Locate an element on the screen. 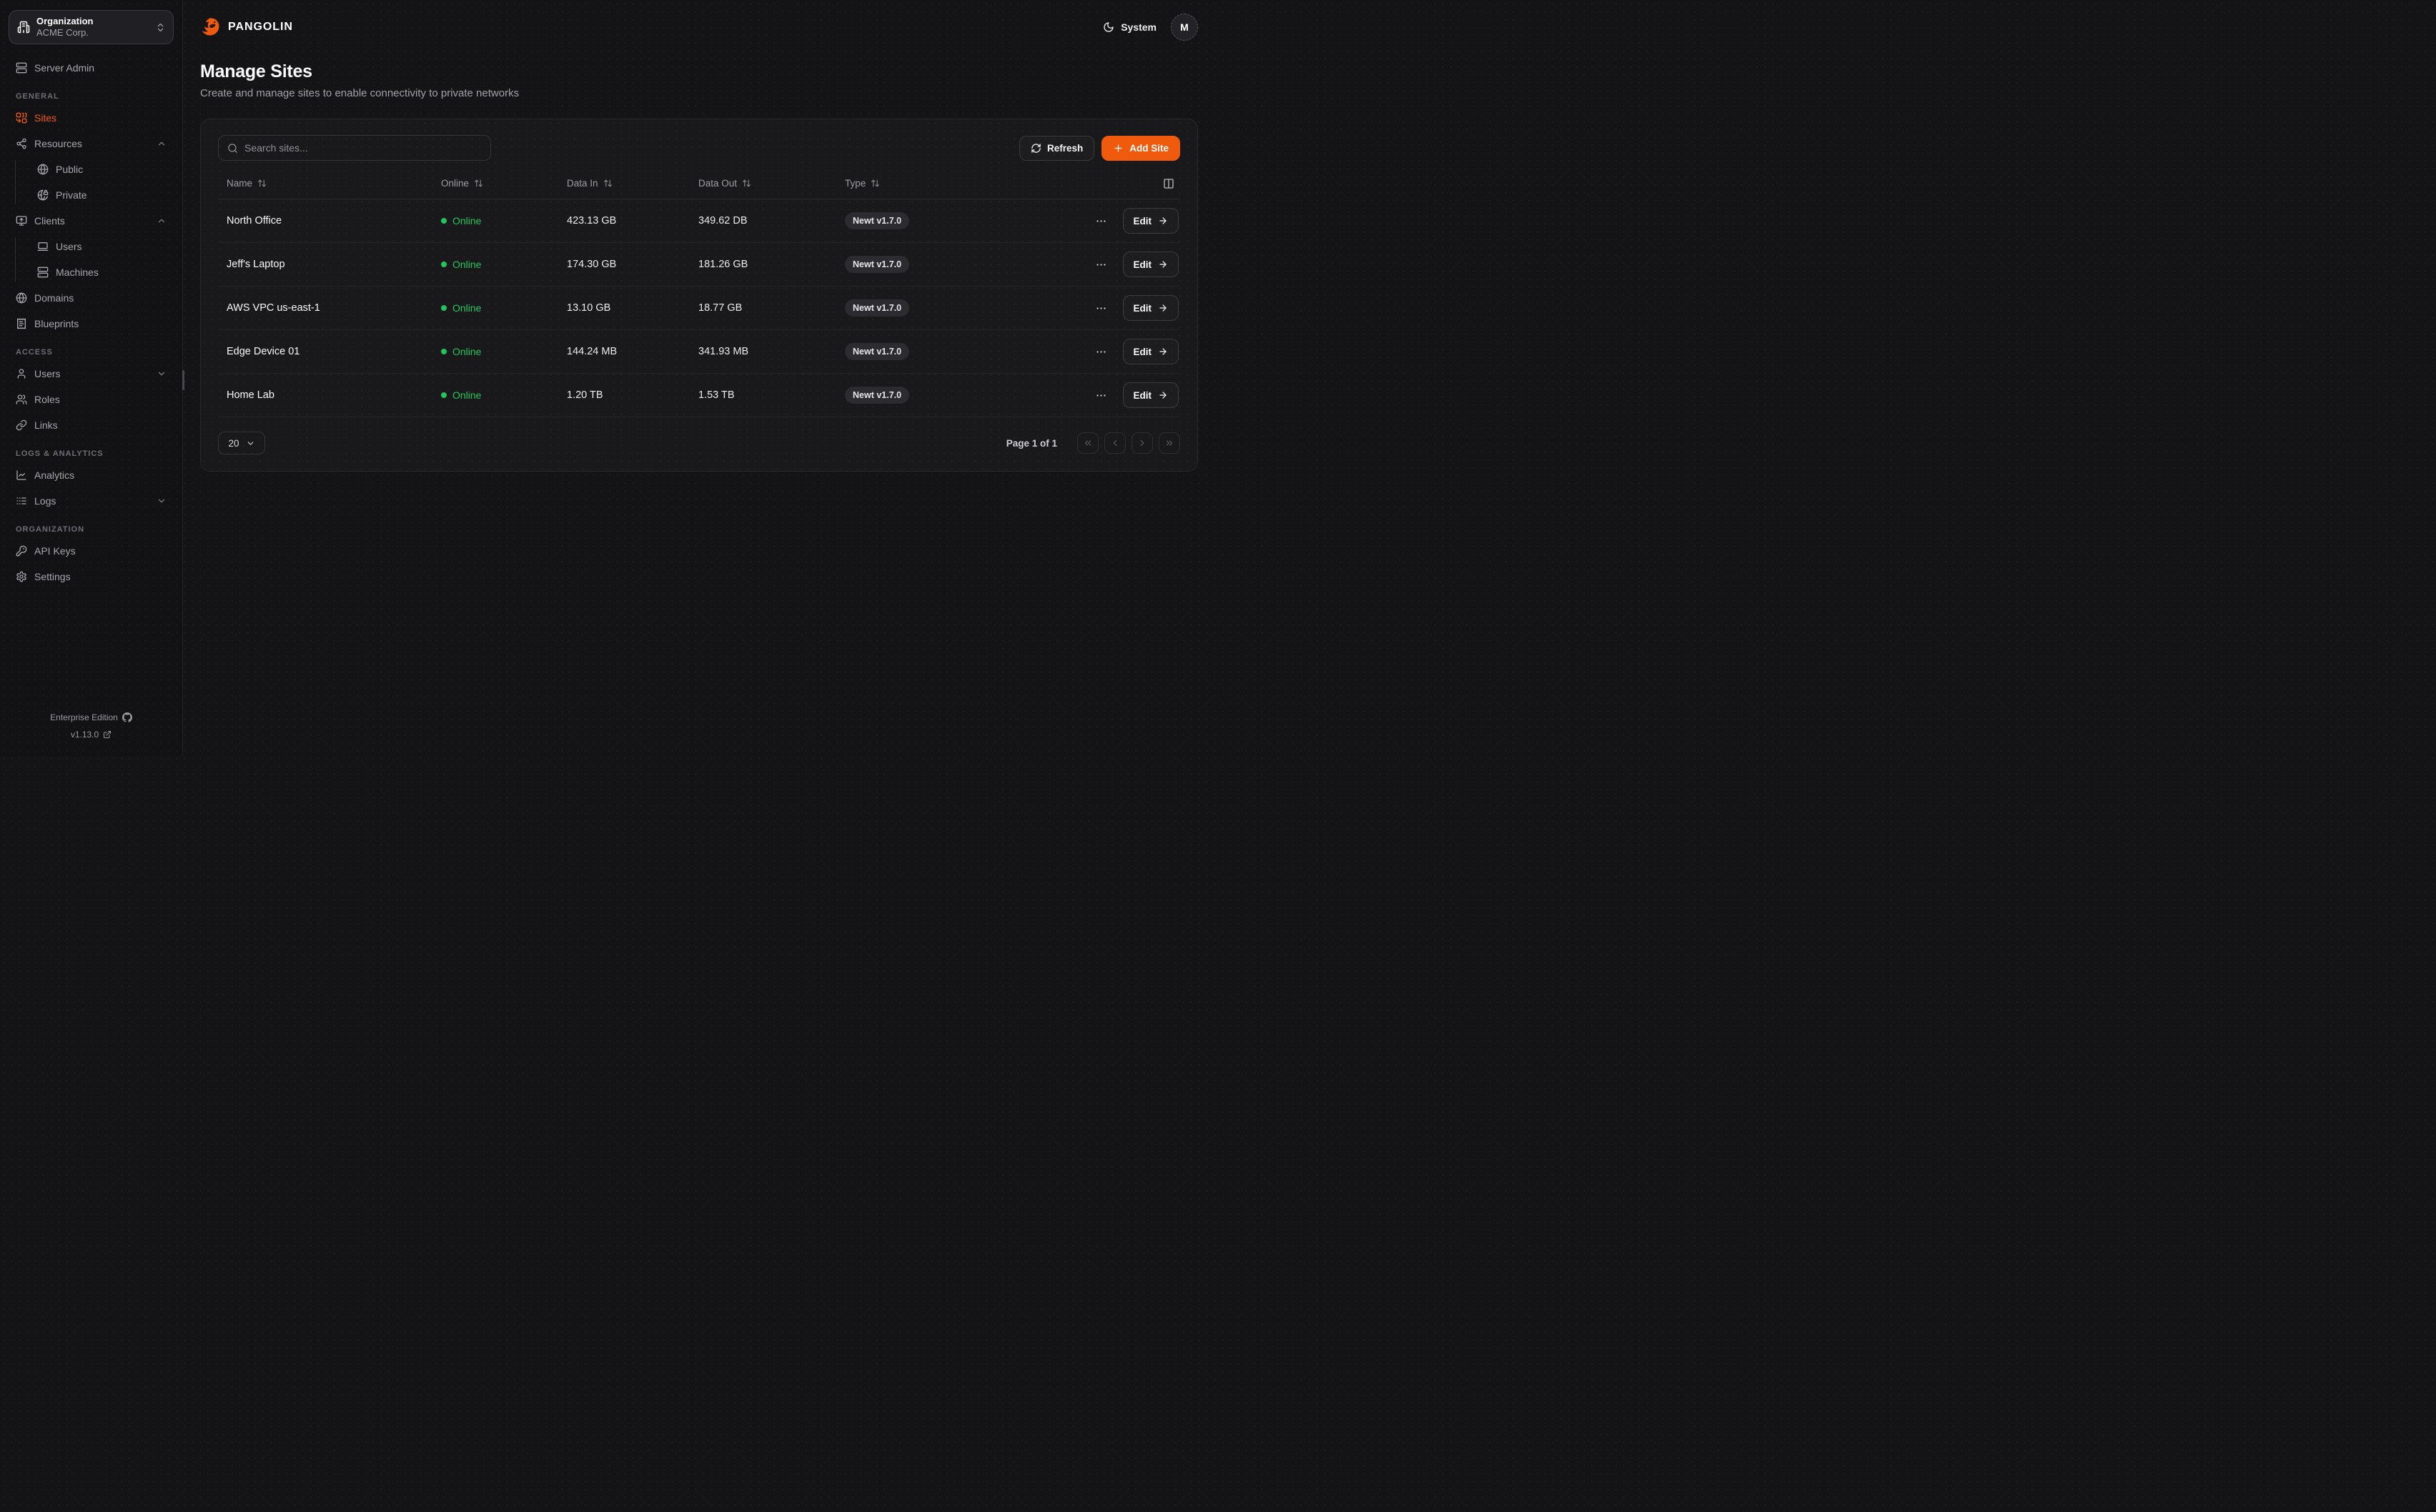  pangolin-logo-icon is located at coordinates (211, 27).